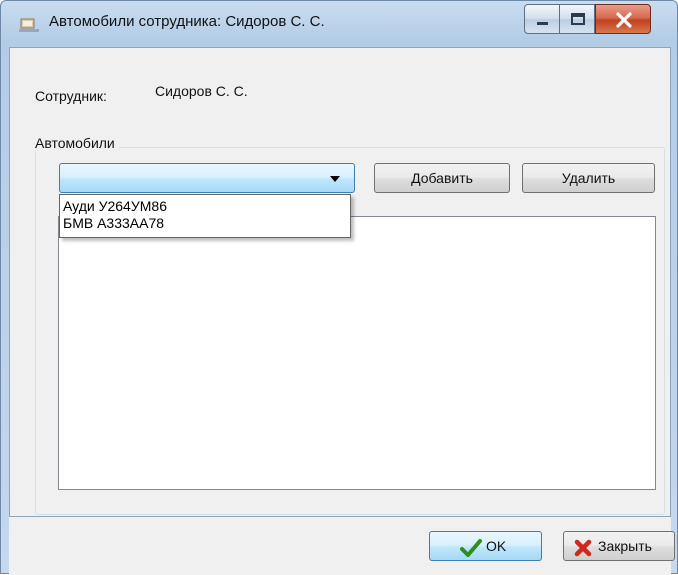 The height and width of the screenshot is (575, 678). I want to click on add-button: Добавить, so click(442, 178).